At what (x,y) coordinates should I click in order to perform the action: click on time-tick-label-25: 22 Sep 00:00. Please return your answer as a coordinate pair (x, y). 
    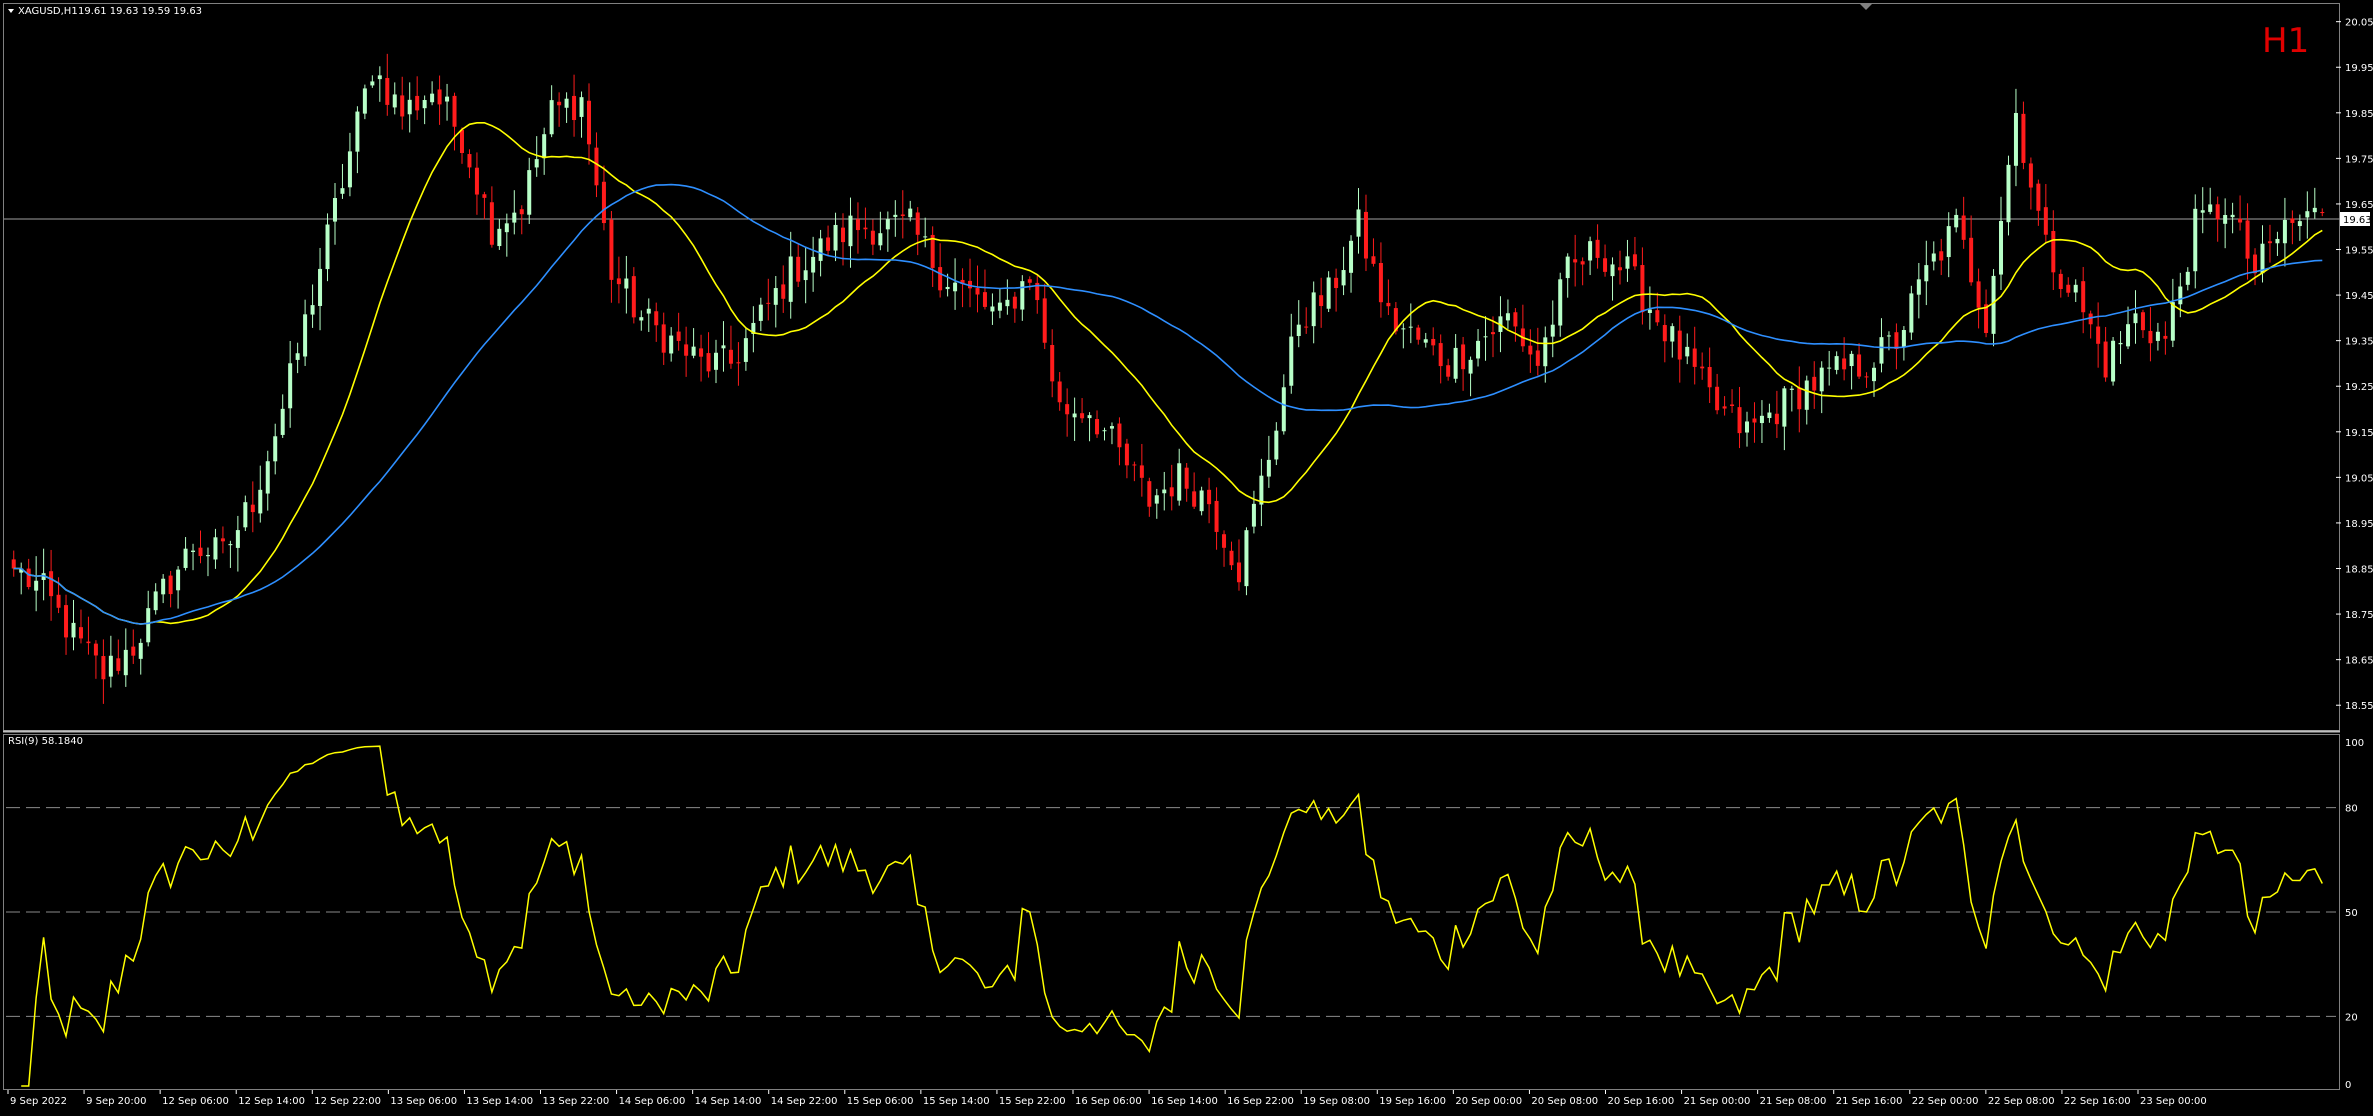
    Looking at the image, I should click on (1945, 1101).